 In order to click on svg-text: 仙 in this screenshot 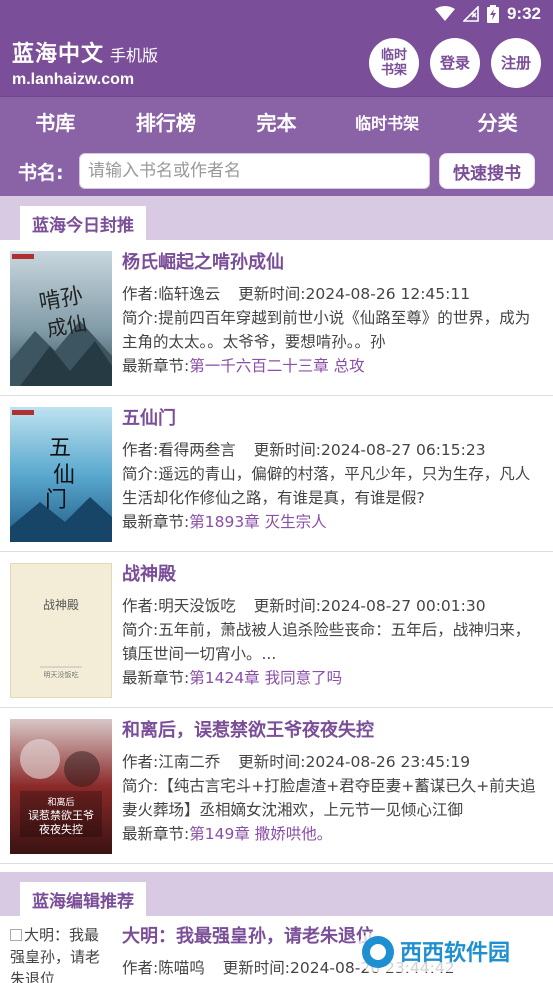, I will do `click(64, 475)`.